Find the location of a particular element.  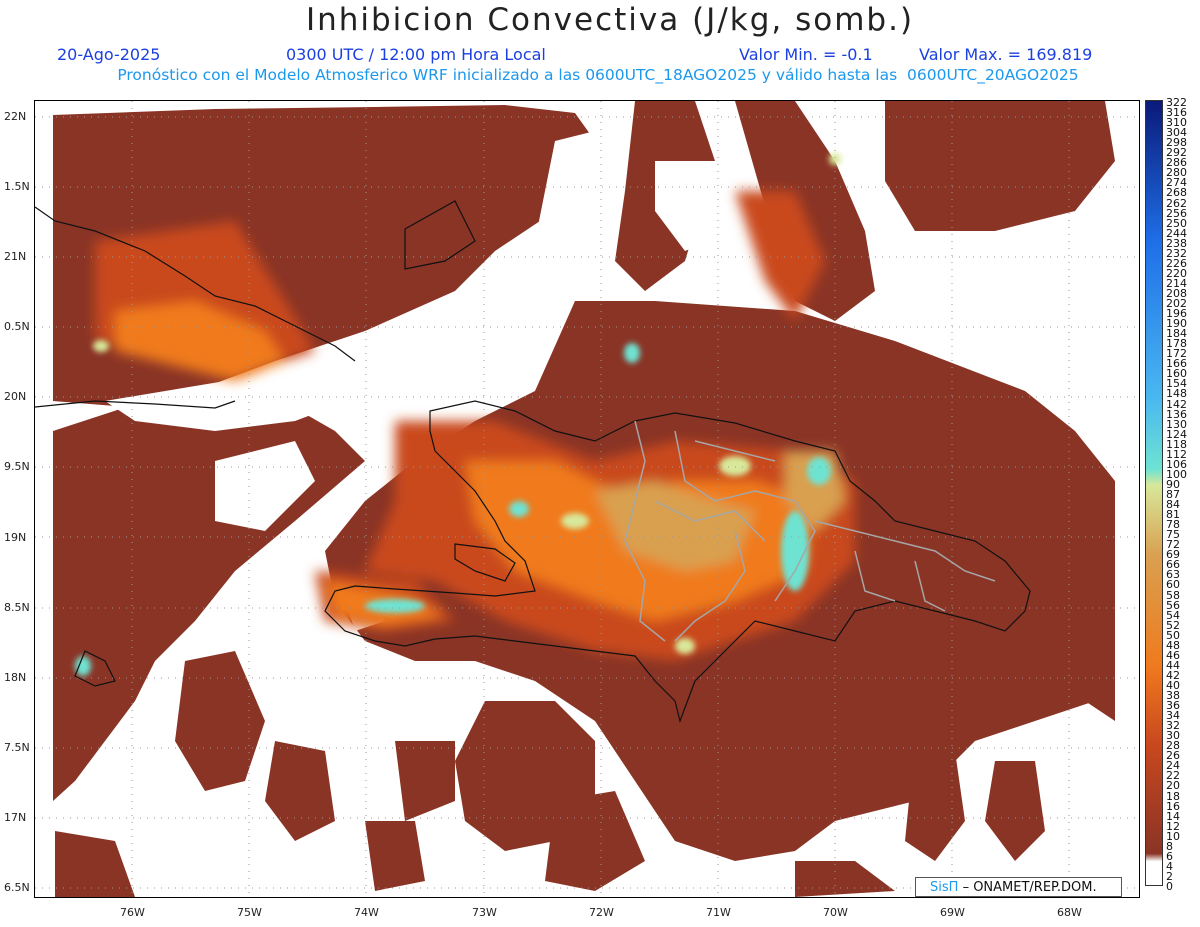

lon-label-71w: 71W is located at coordinates (718, 912).